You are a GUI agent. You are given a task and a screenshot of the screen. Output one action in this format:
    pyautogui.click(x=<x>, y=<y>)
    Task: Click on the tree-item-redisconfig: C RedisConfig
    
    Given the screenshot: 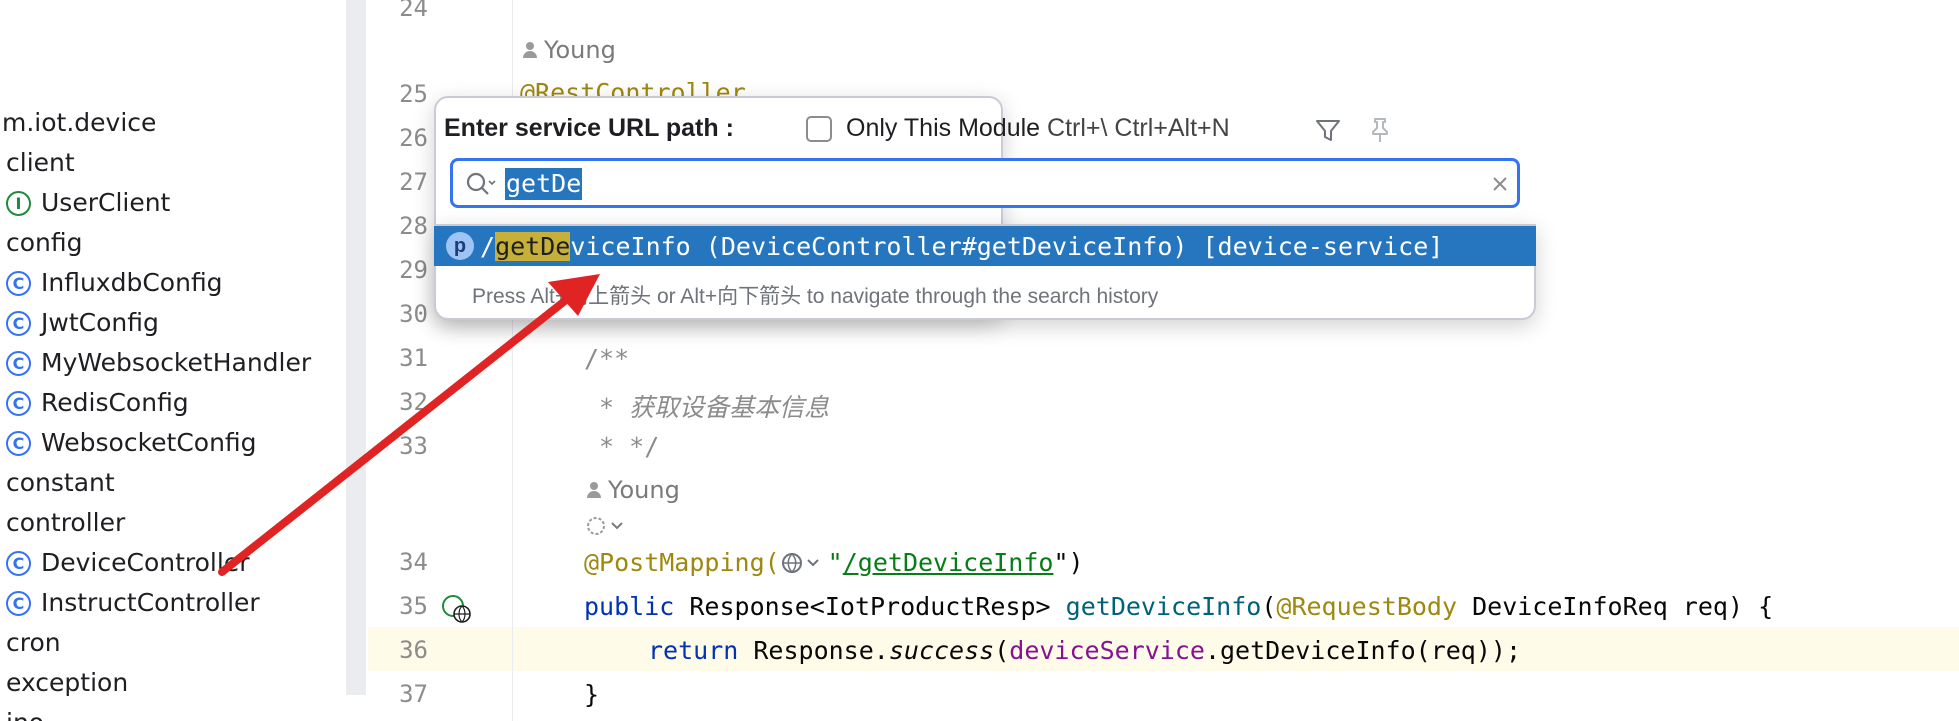 What is the action you would take?
    pyautogui.click(x=97, y=403)
    